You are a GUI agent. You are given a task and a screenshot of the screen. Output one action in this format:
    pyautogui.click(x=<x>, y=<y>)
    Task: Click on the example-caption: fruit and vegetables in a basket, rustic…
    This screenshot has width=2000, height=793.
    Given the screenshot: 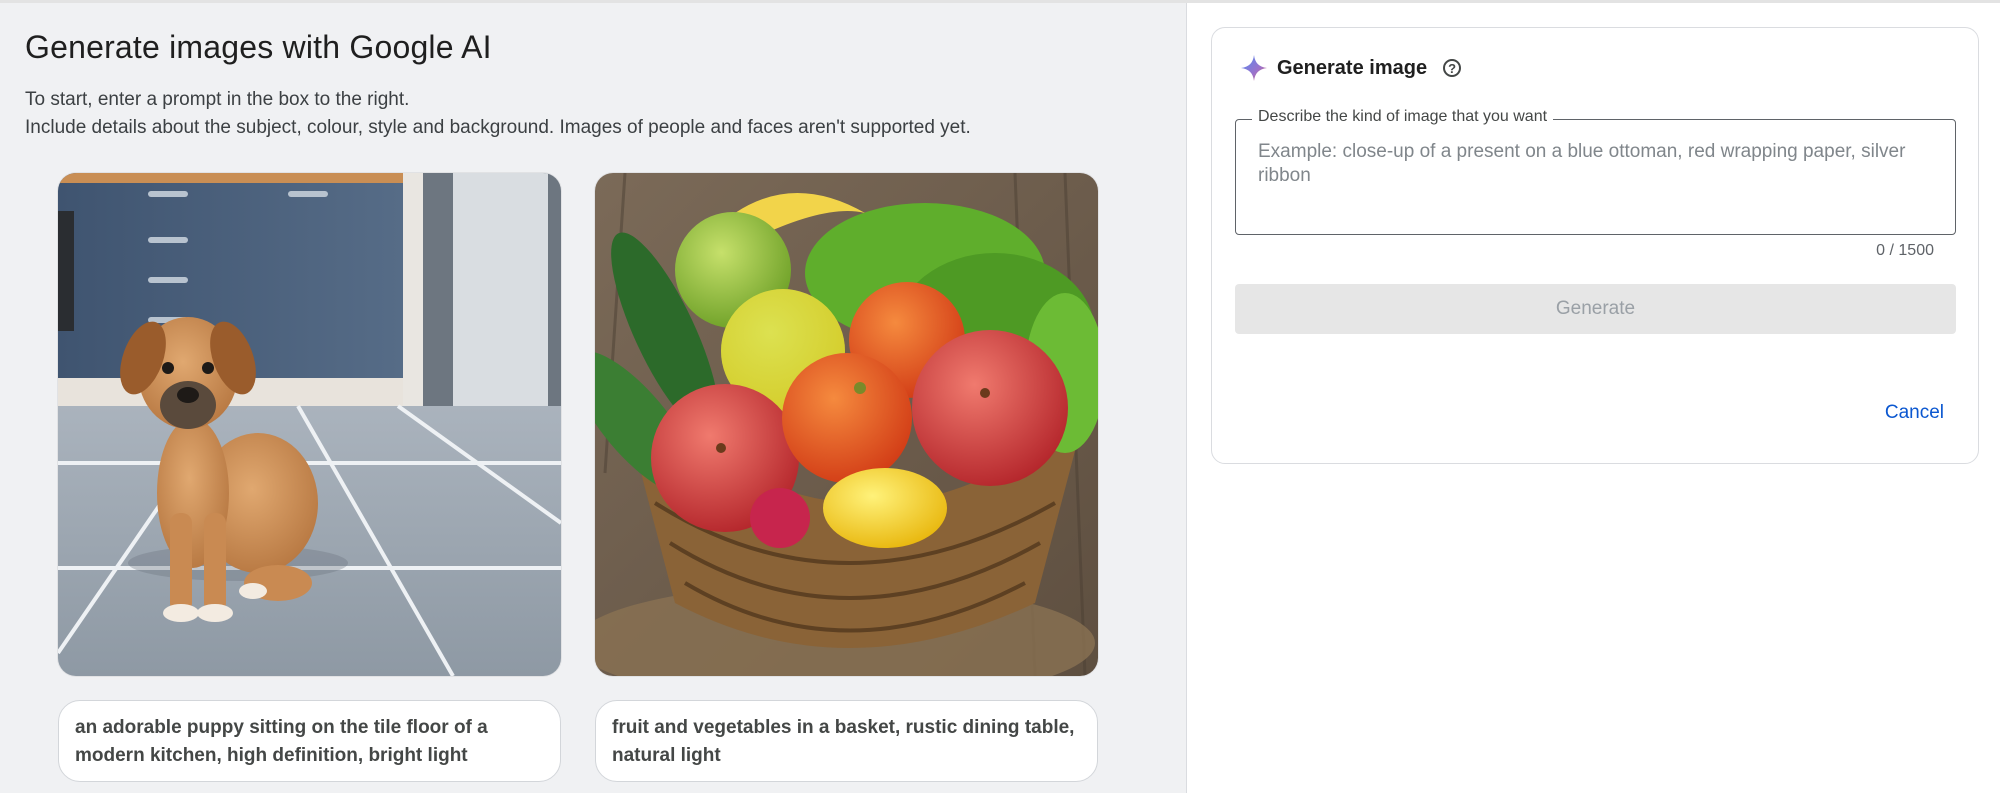 What is the action you would take?
    pyautogui.click(x=846, y=741)
    